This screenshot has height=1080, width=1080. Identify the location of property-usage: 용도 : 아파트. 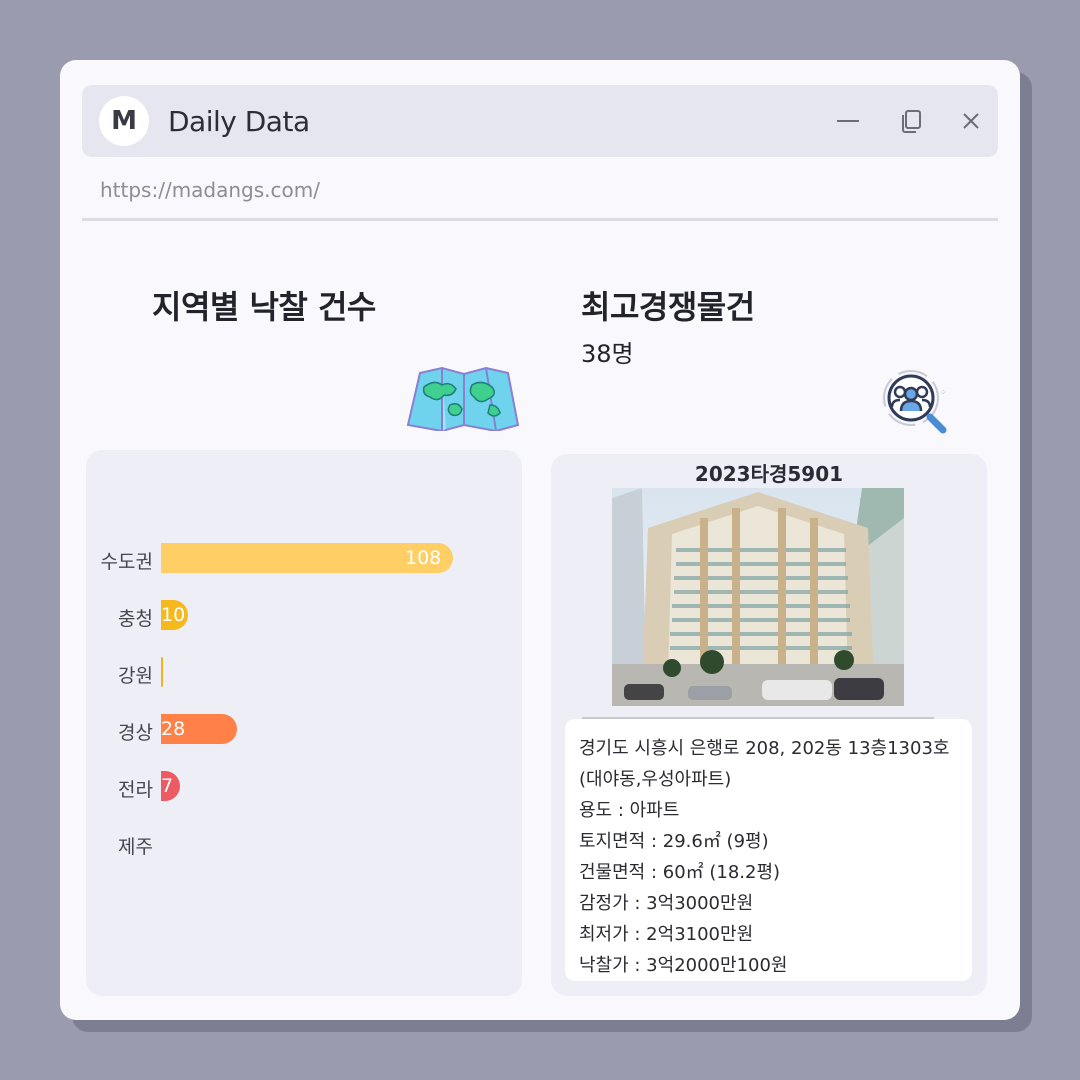
(629, 810).